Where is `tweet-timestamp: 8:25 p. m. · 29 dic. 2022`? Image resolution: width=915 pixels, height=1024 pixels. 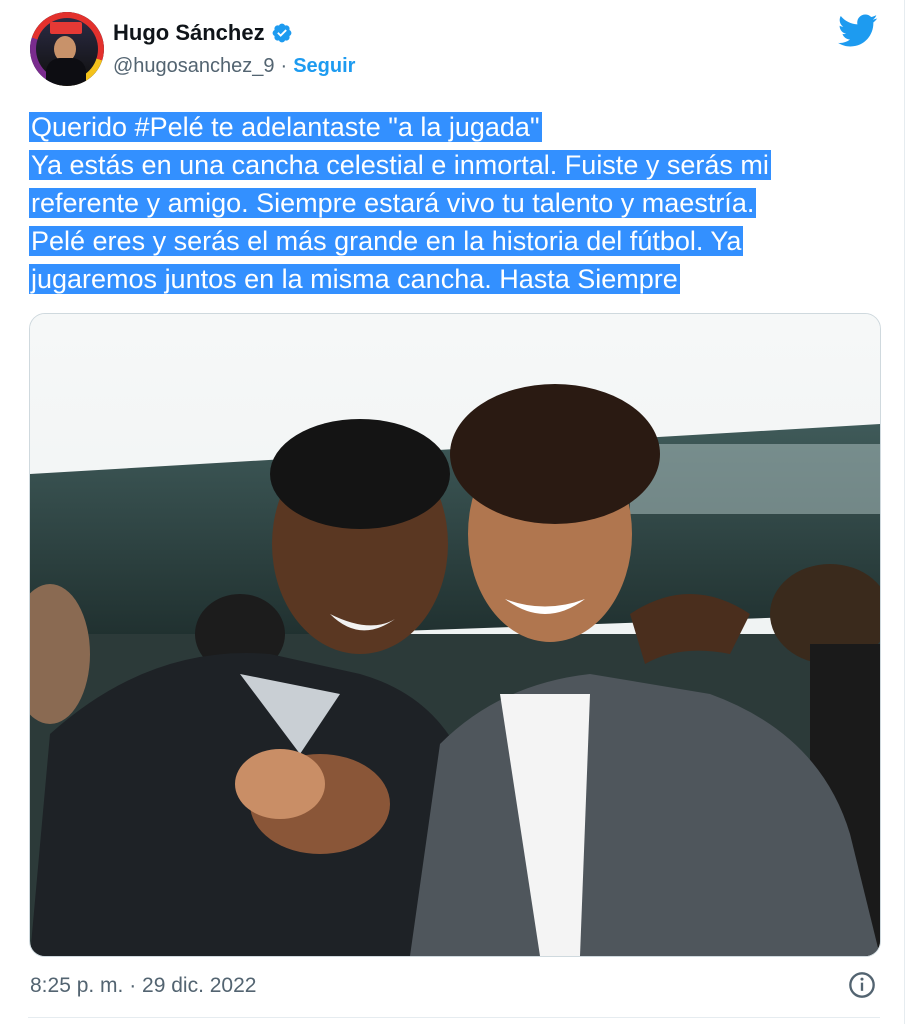 tweet-timestamp: 8:25 p. m. · 29 dic. 2022 is located at coordinates (143, 986).